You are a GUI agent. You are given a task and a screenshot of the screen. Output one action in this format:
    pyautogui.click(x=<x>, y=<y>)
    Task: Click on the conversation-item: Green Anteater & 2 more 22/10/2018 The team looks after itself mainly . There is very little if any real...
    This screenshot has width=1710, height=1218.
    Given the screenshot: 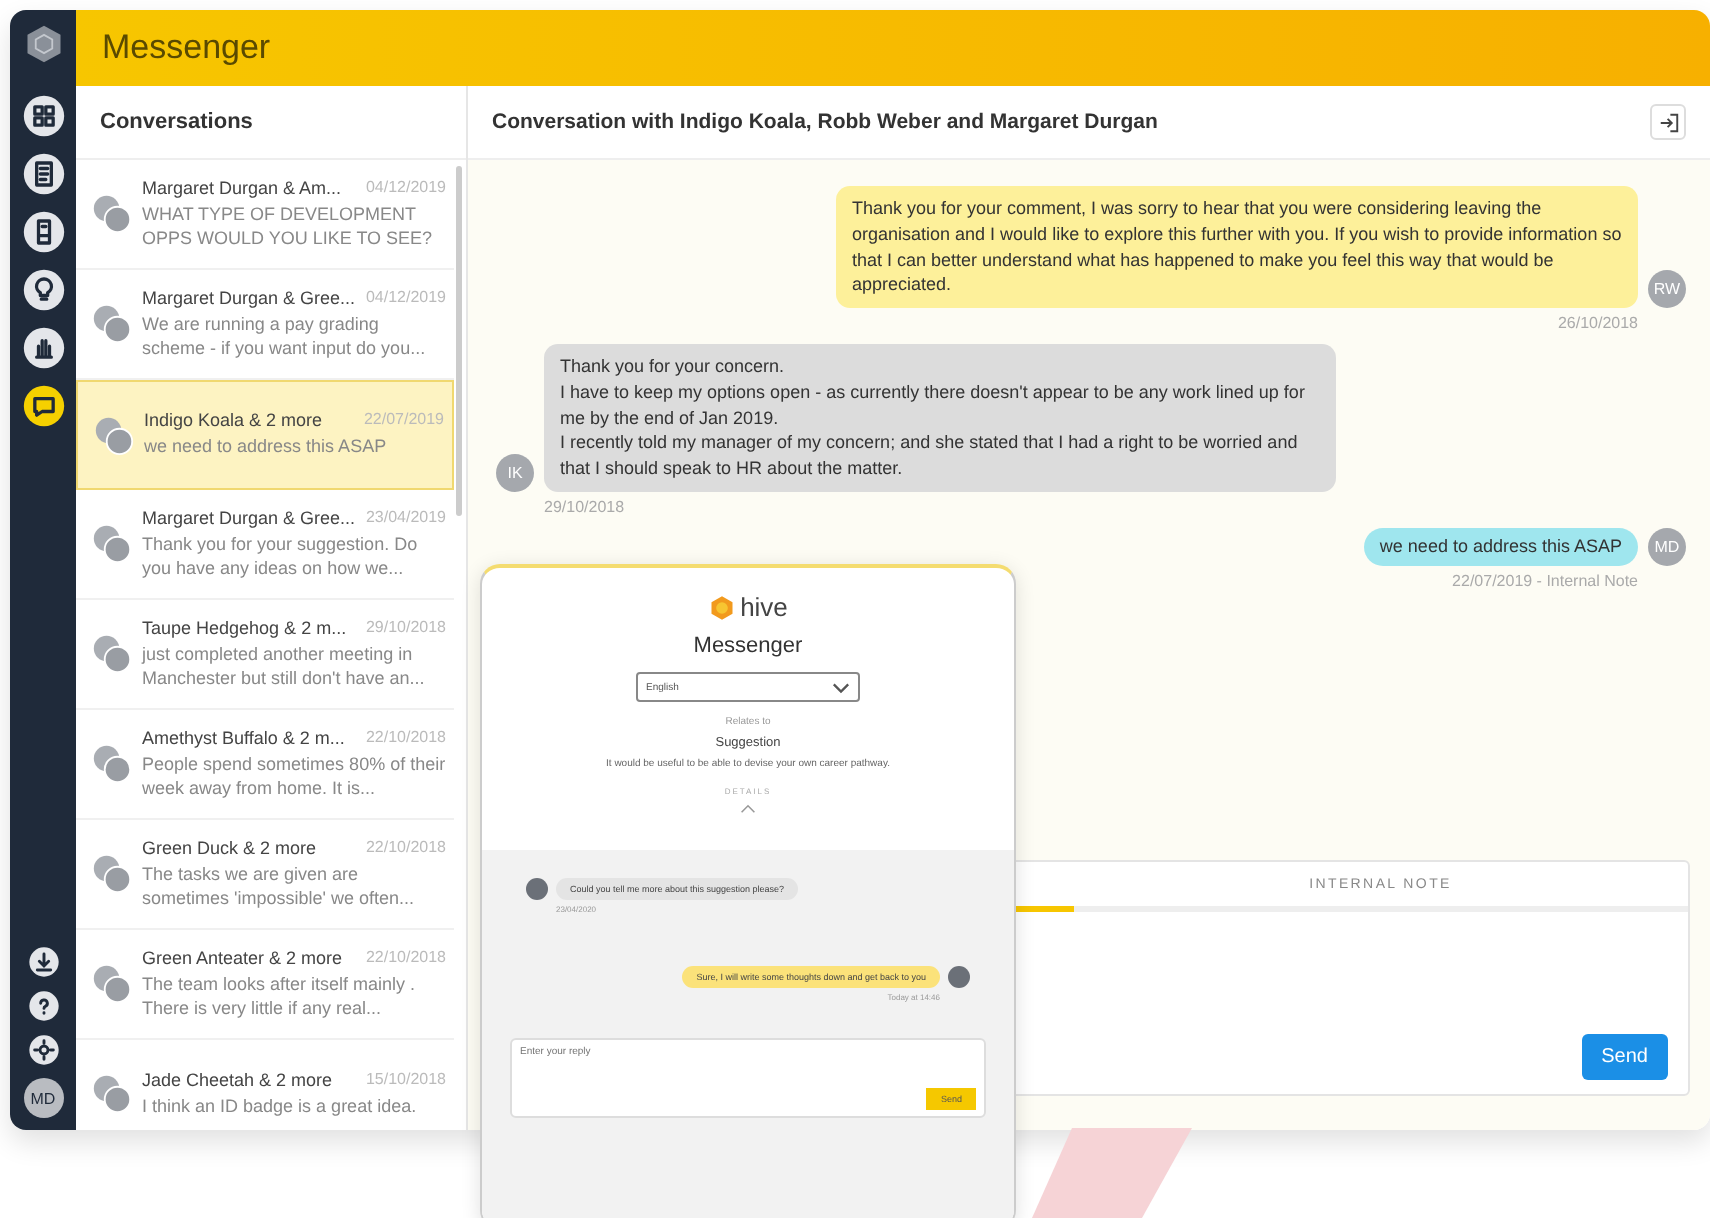 What is the action you would take?
    pyautogui.click(x=265, y=985)
    